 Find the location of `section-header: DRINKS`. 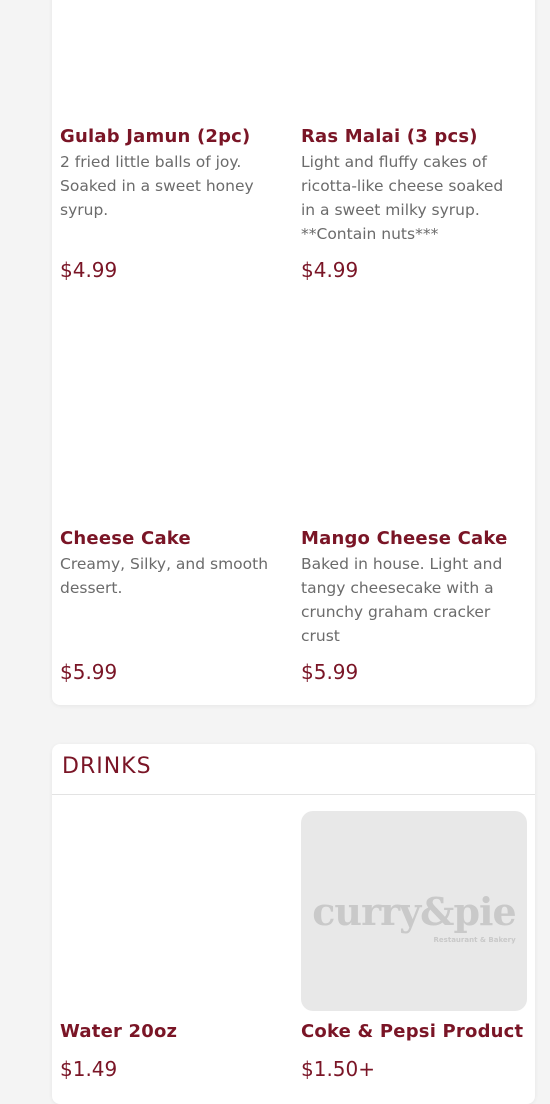

section-header: DRINKS is located at coordinates (293, 769).